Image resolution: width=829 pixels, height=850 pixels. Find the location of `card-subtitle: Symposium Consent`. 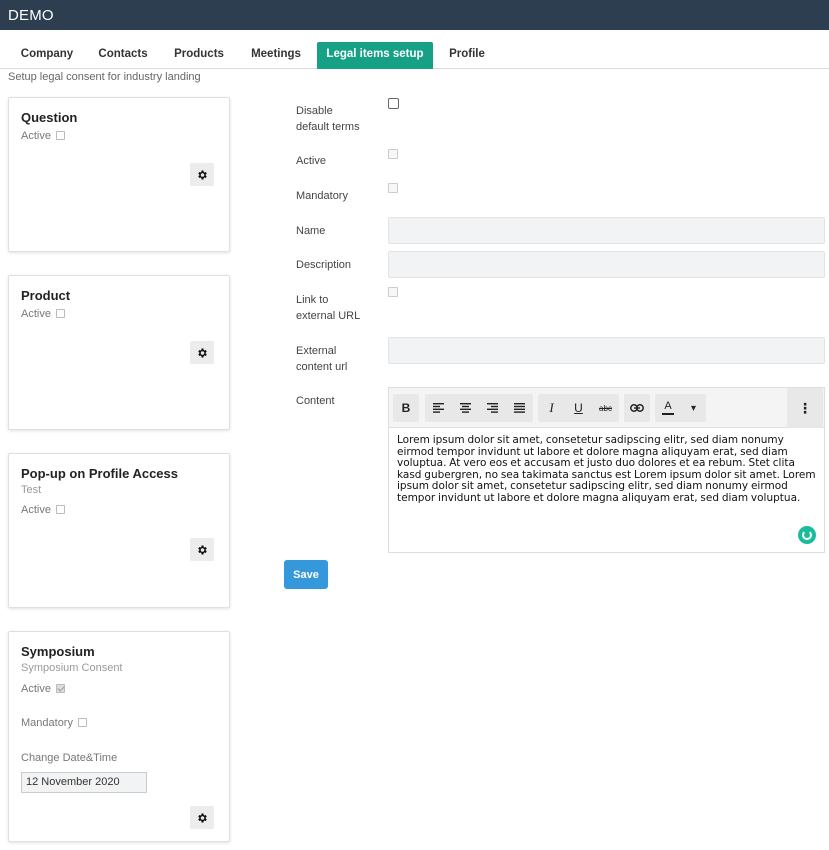

card-subtitle: Symposium Consent is located at coordinates (72, 668).